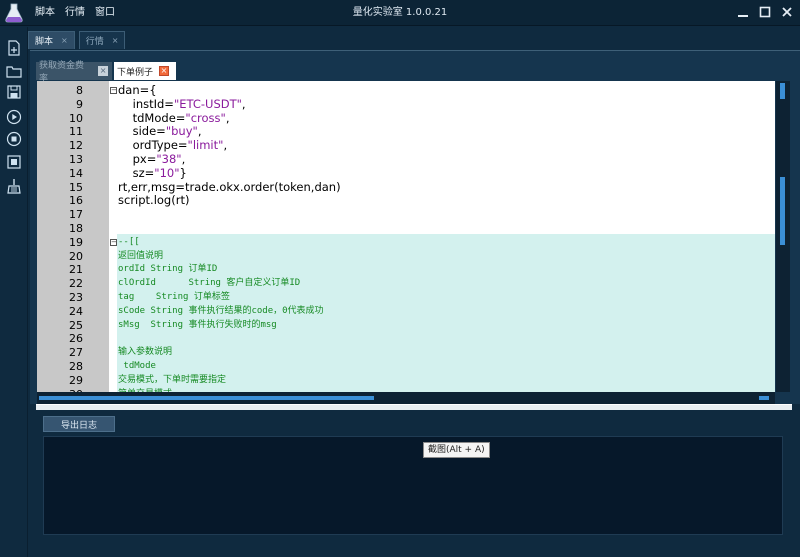 This screenshot has width=800, height=557. Describe the element at coordinates (137, 366) in the screenshot. I see `comment-text: tdMode` at that location.